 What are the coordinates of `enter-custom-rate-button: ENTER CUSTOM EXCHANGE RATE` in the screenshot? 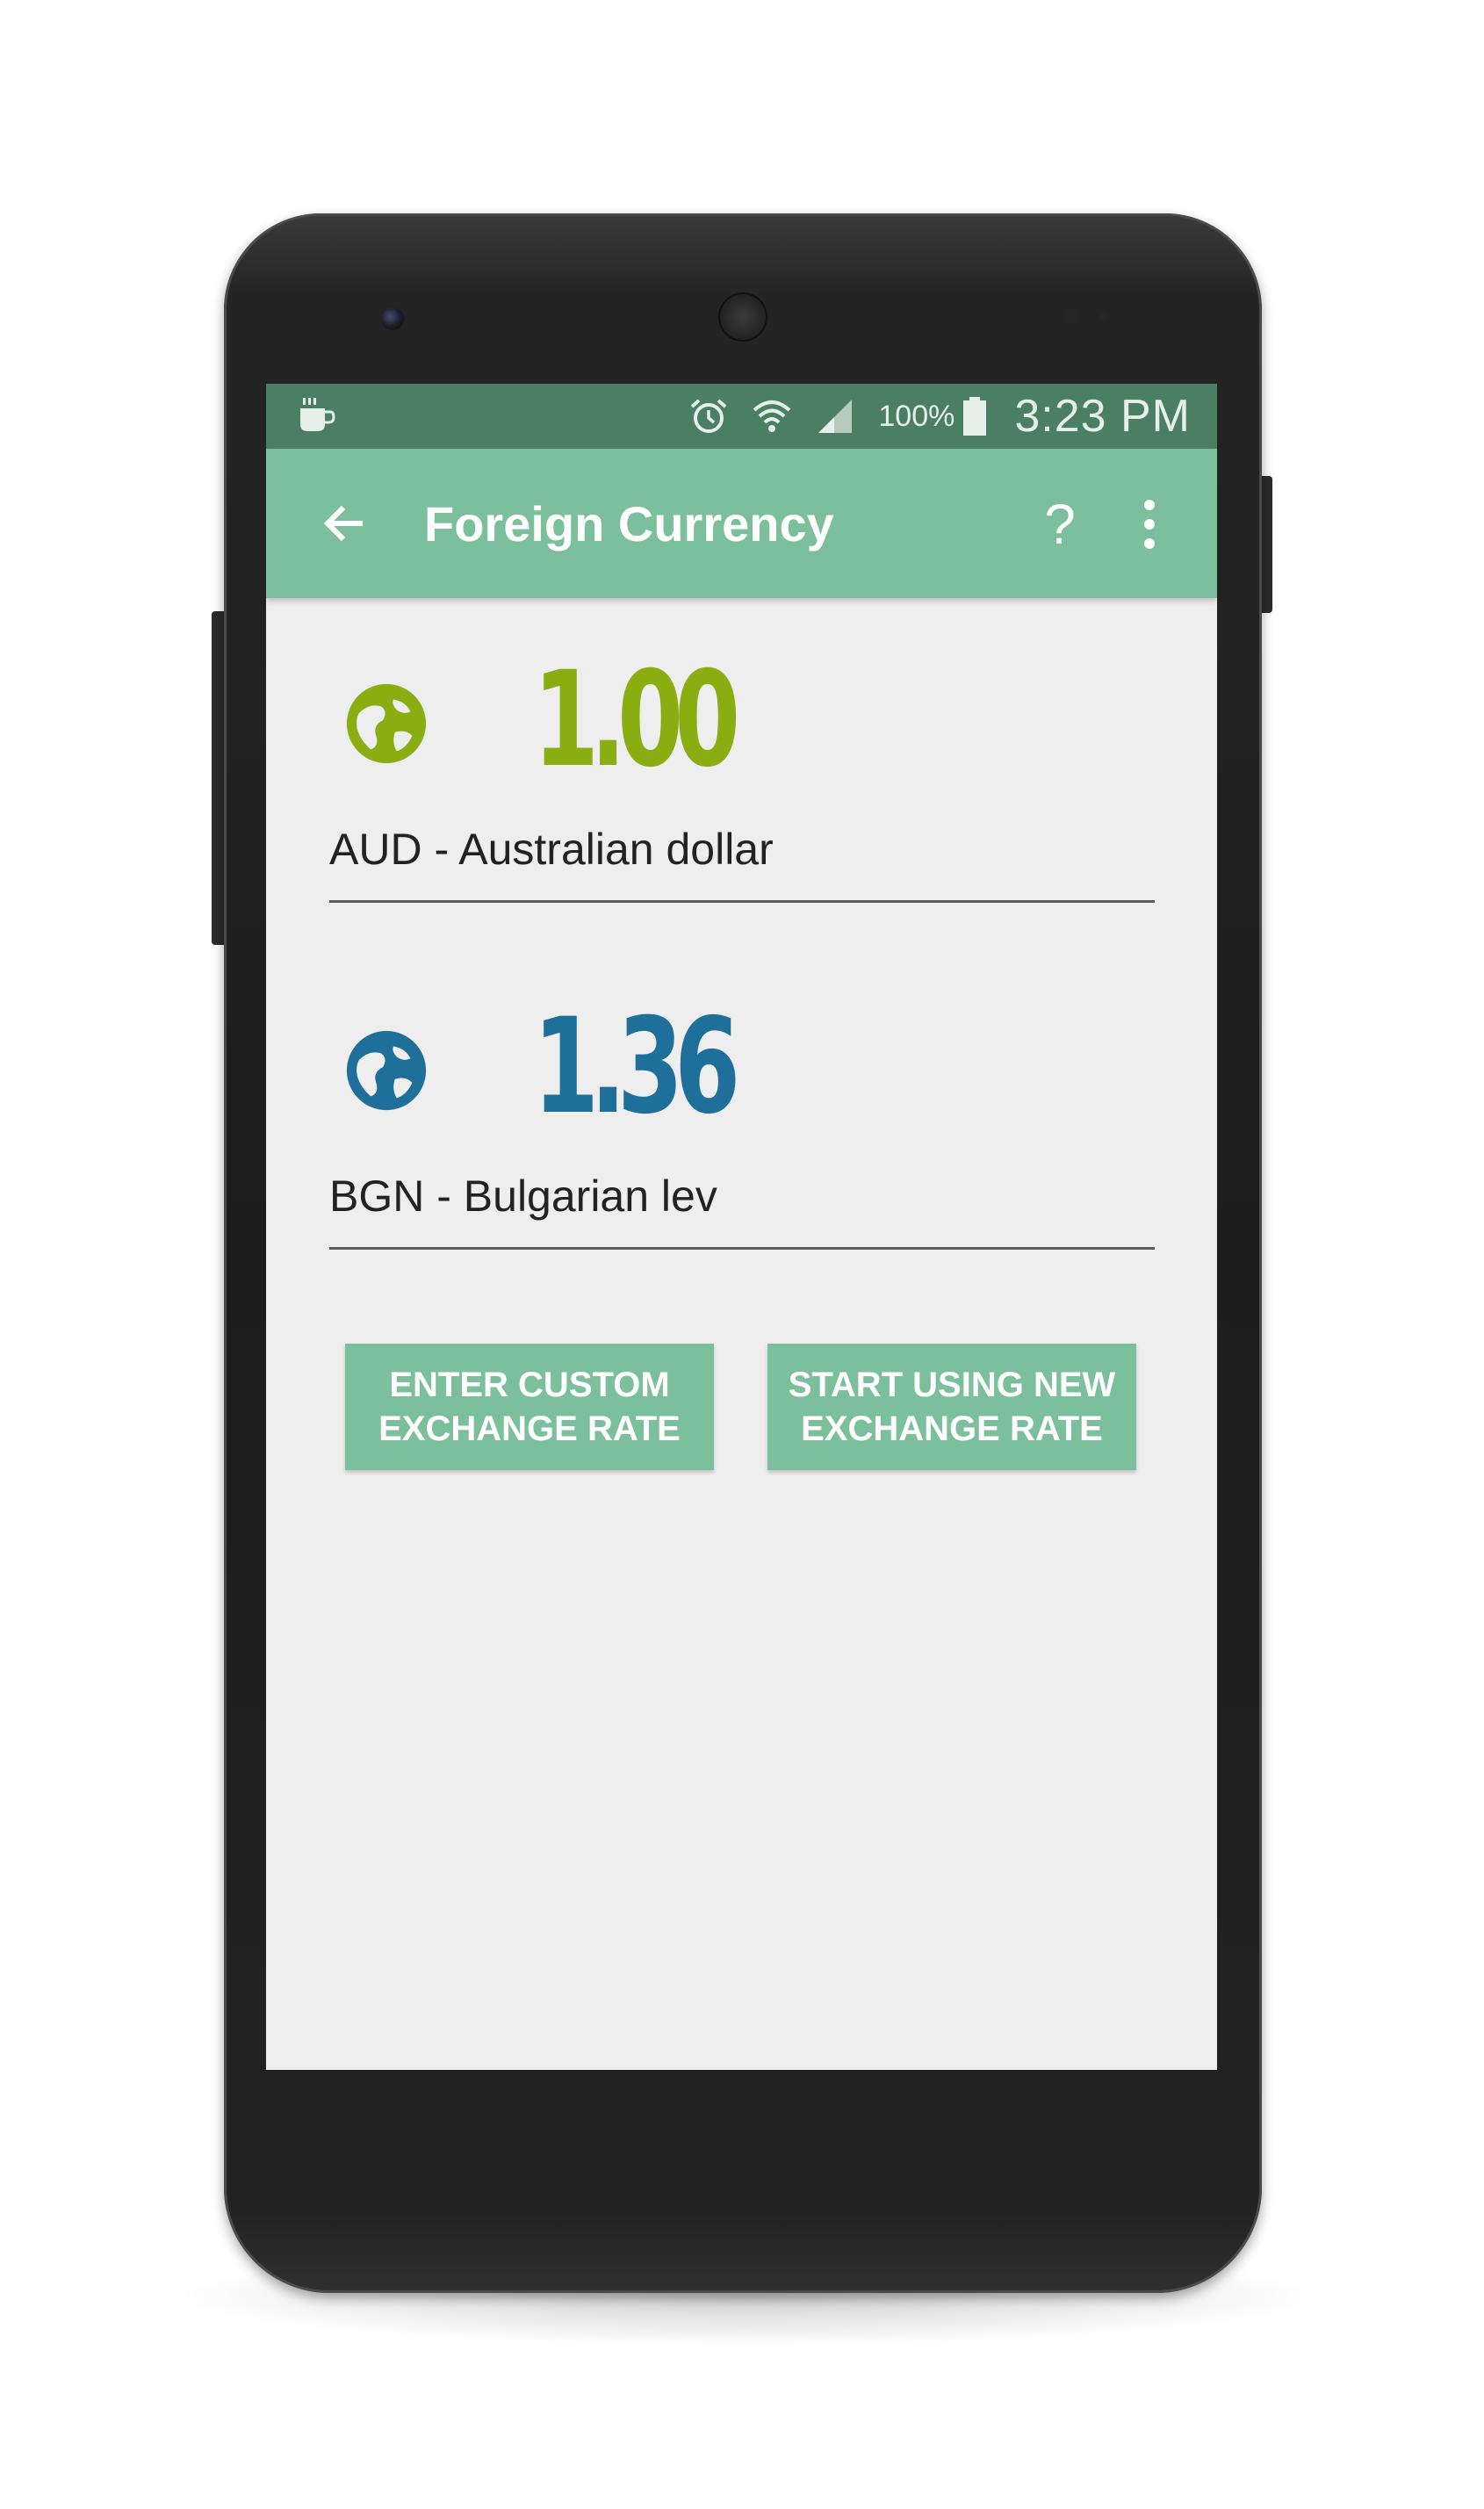 It's located at (529, 1407).